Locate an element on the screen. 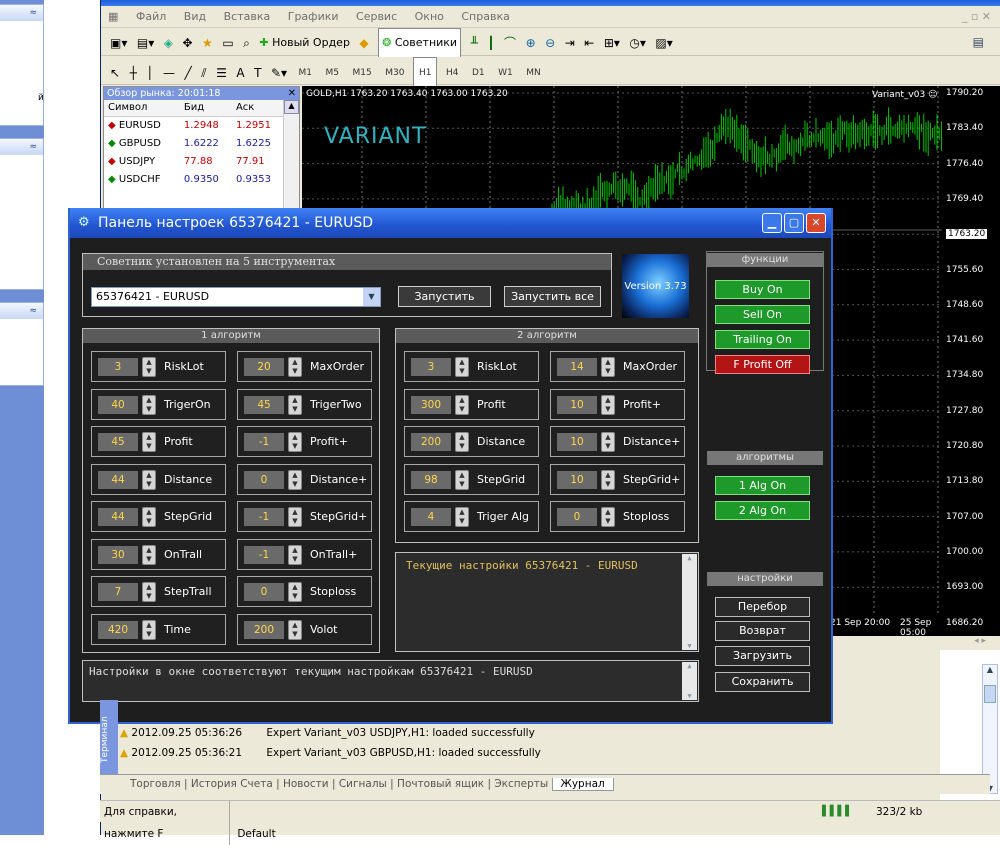 The width and height of the screenshot is (1000, 845). timeframe-m30: M30 is located at coordinates (394, 73).